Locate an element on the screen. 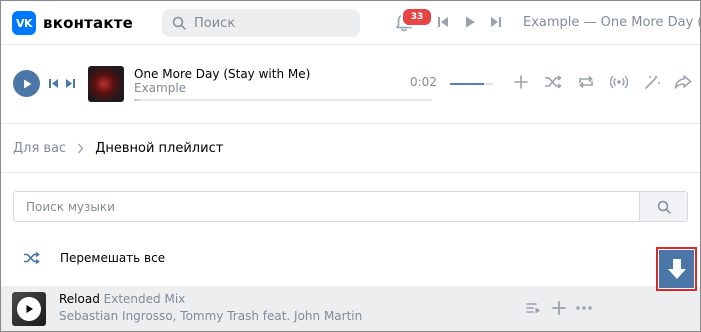 The width and height of the screenshot is (701, 332). top-header: VK вконтакте Поиск 33 Example — One More is located at coordinates (350, 23).